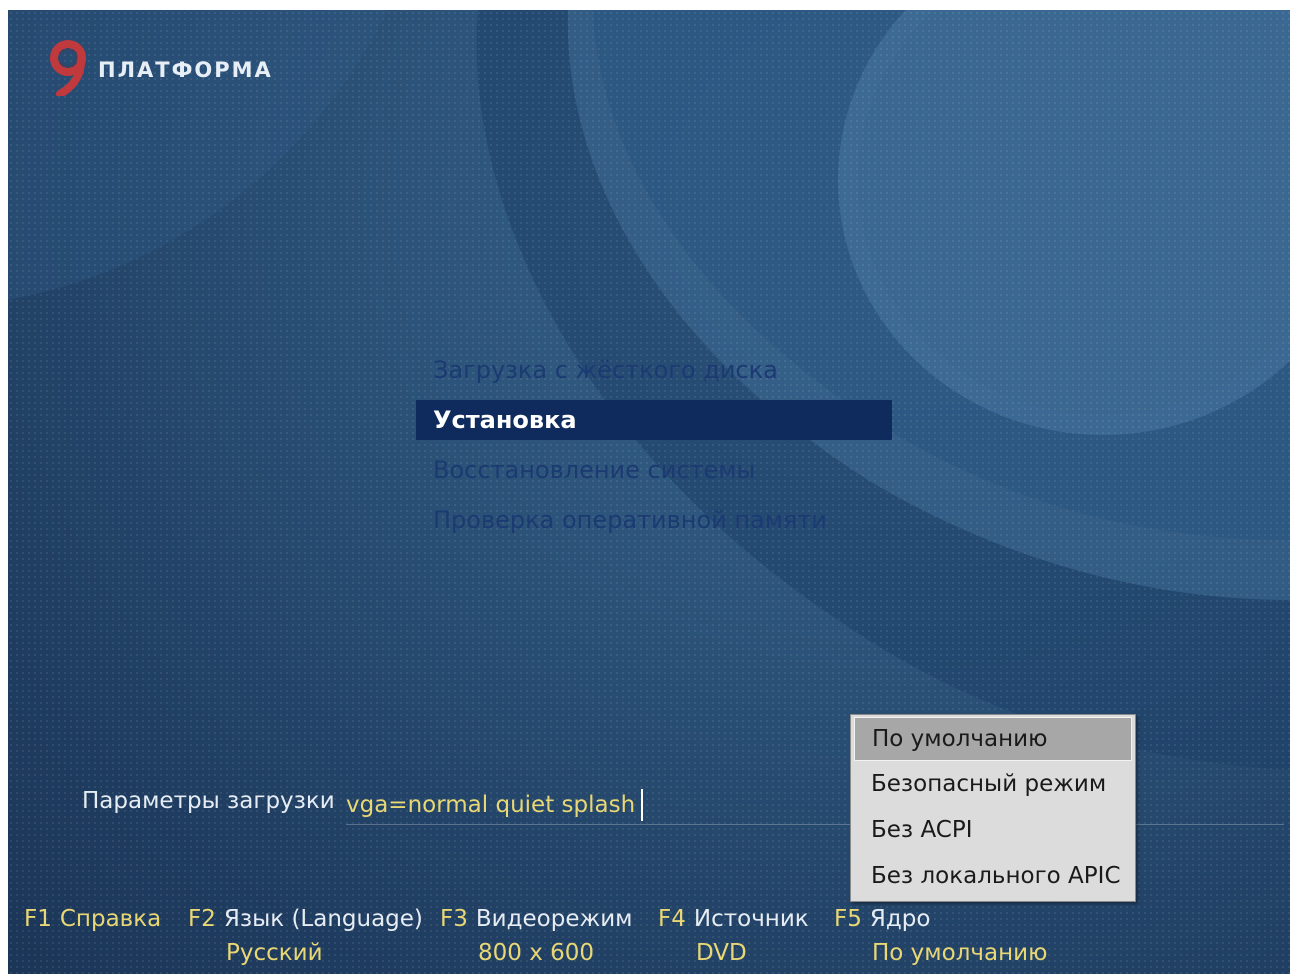  What do you see at coordinates (654, 520) in the screenshot?
I see `menu-item-memory-test: Проверка оперативной памяти` at bounding box center [654, 520].